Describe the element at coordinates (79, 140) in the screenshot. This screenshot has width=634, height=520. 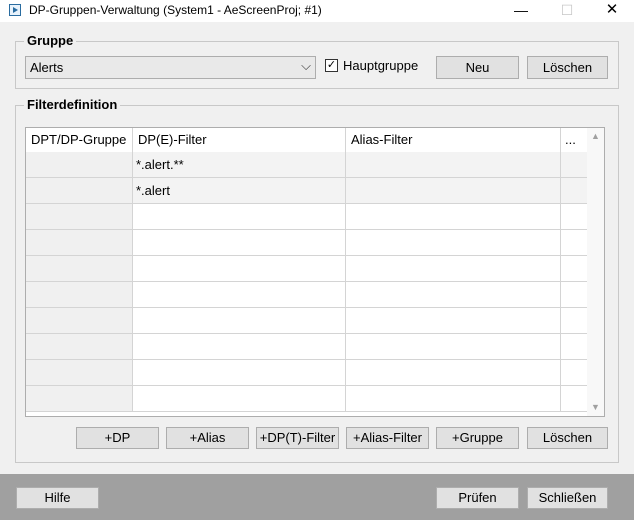
I see `column-header-dpt-dp-gruppe: DPT/DP-Gruppe` at that location.